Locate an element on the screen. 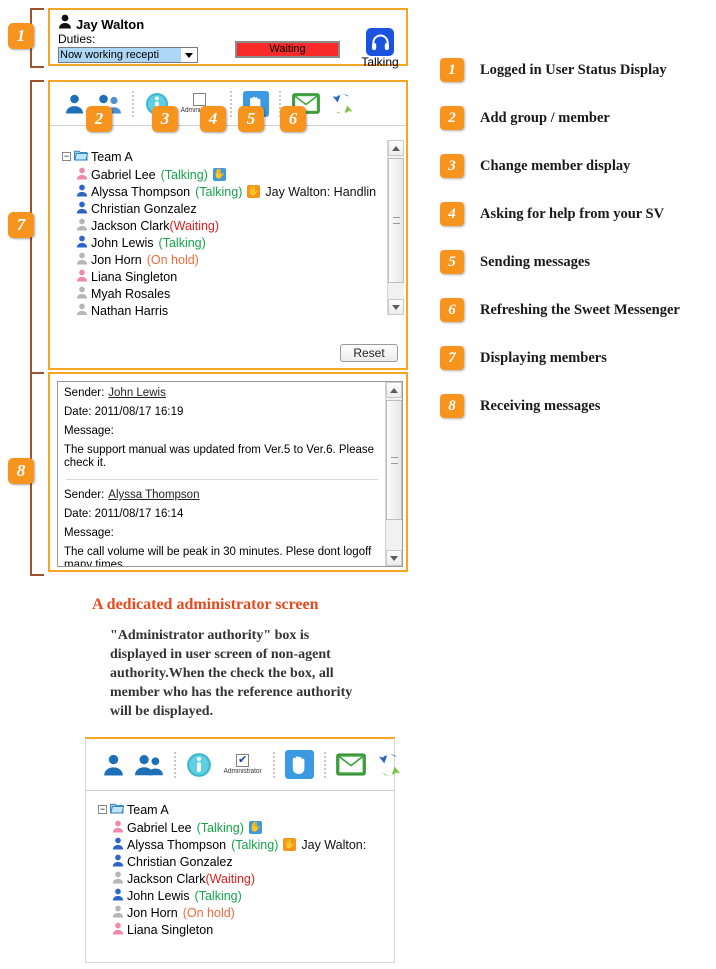 This screenshot has height=969, width=716. member-list-item: Myah Rosales is located at coordinates (225, 293).